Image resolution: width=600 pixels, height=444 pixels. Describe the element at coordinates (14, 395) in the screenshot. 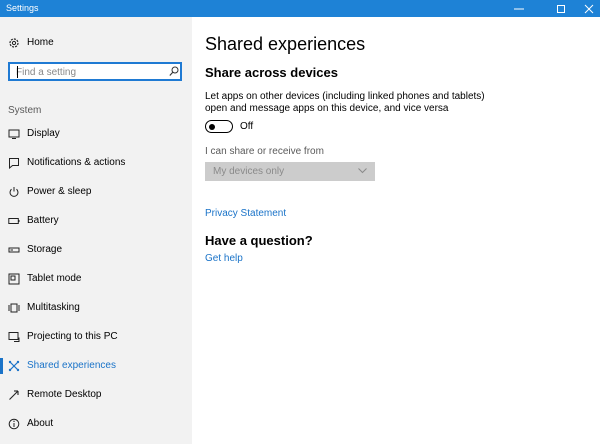

I see `remote-desktop-icon` at that location.